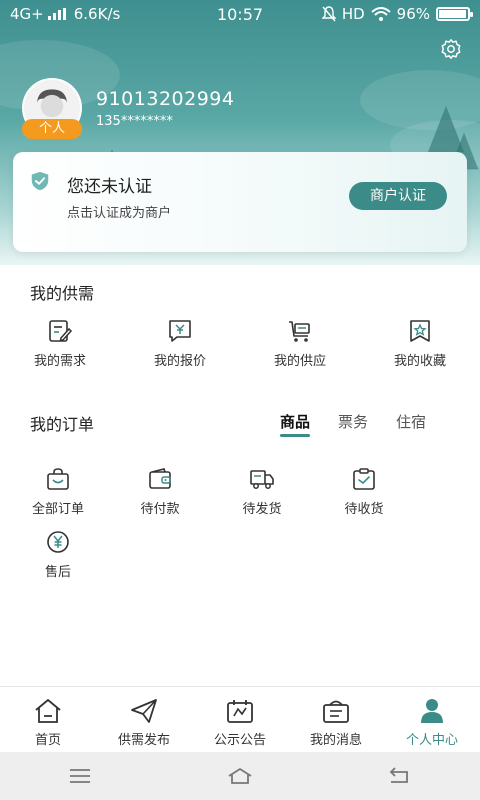  I want to click on battery-icon, so click(454, 14).